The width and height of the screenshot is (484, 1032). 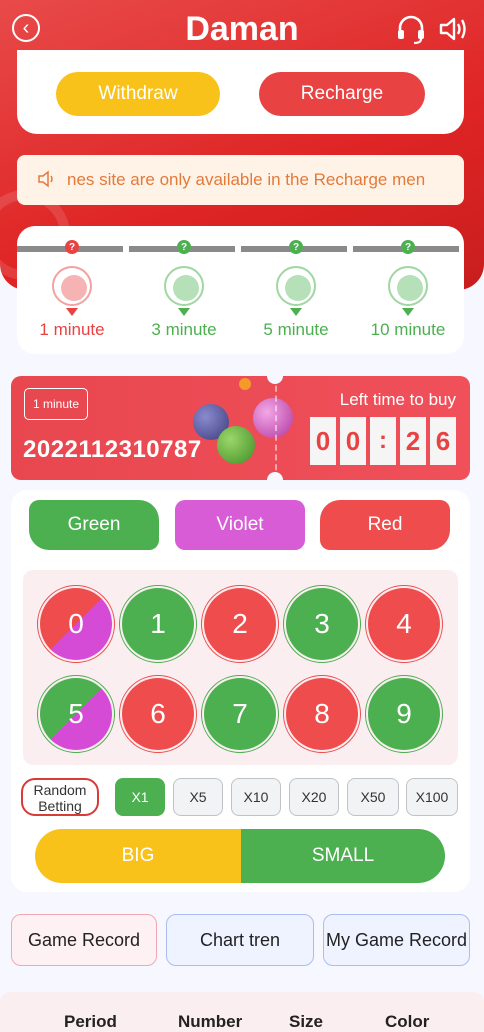 I want to click on column-header-period: Period, so click(x=90, y=1021).